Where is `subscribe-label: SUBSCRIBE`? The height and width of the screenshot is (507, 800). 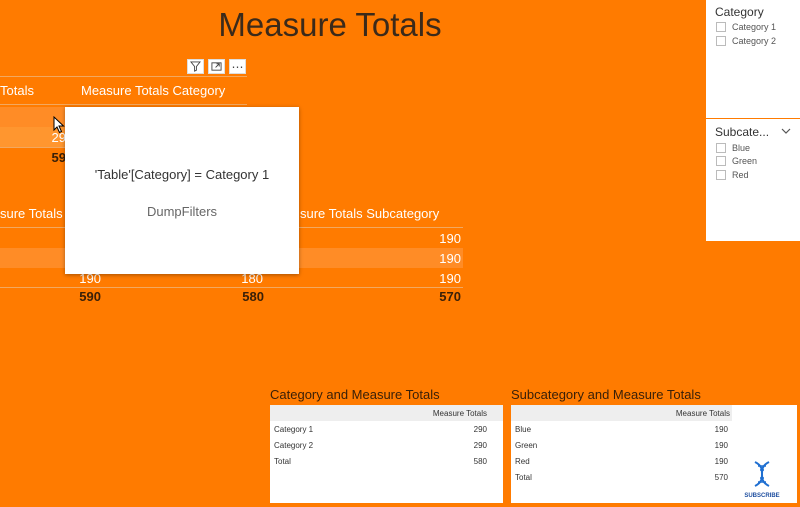
subscribe-label: SUBSCRIBE is located at coordinates (762, 496).